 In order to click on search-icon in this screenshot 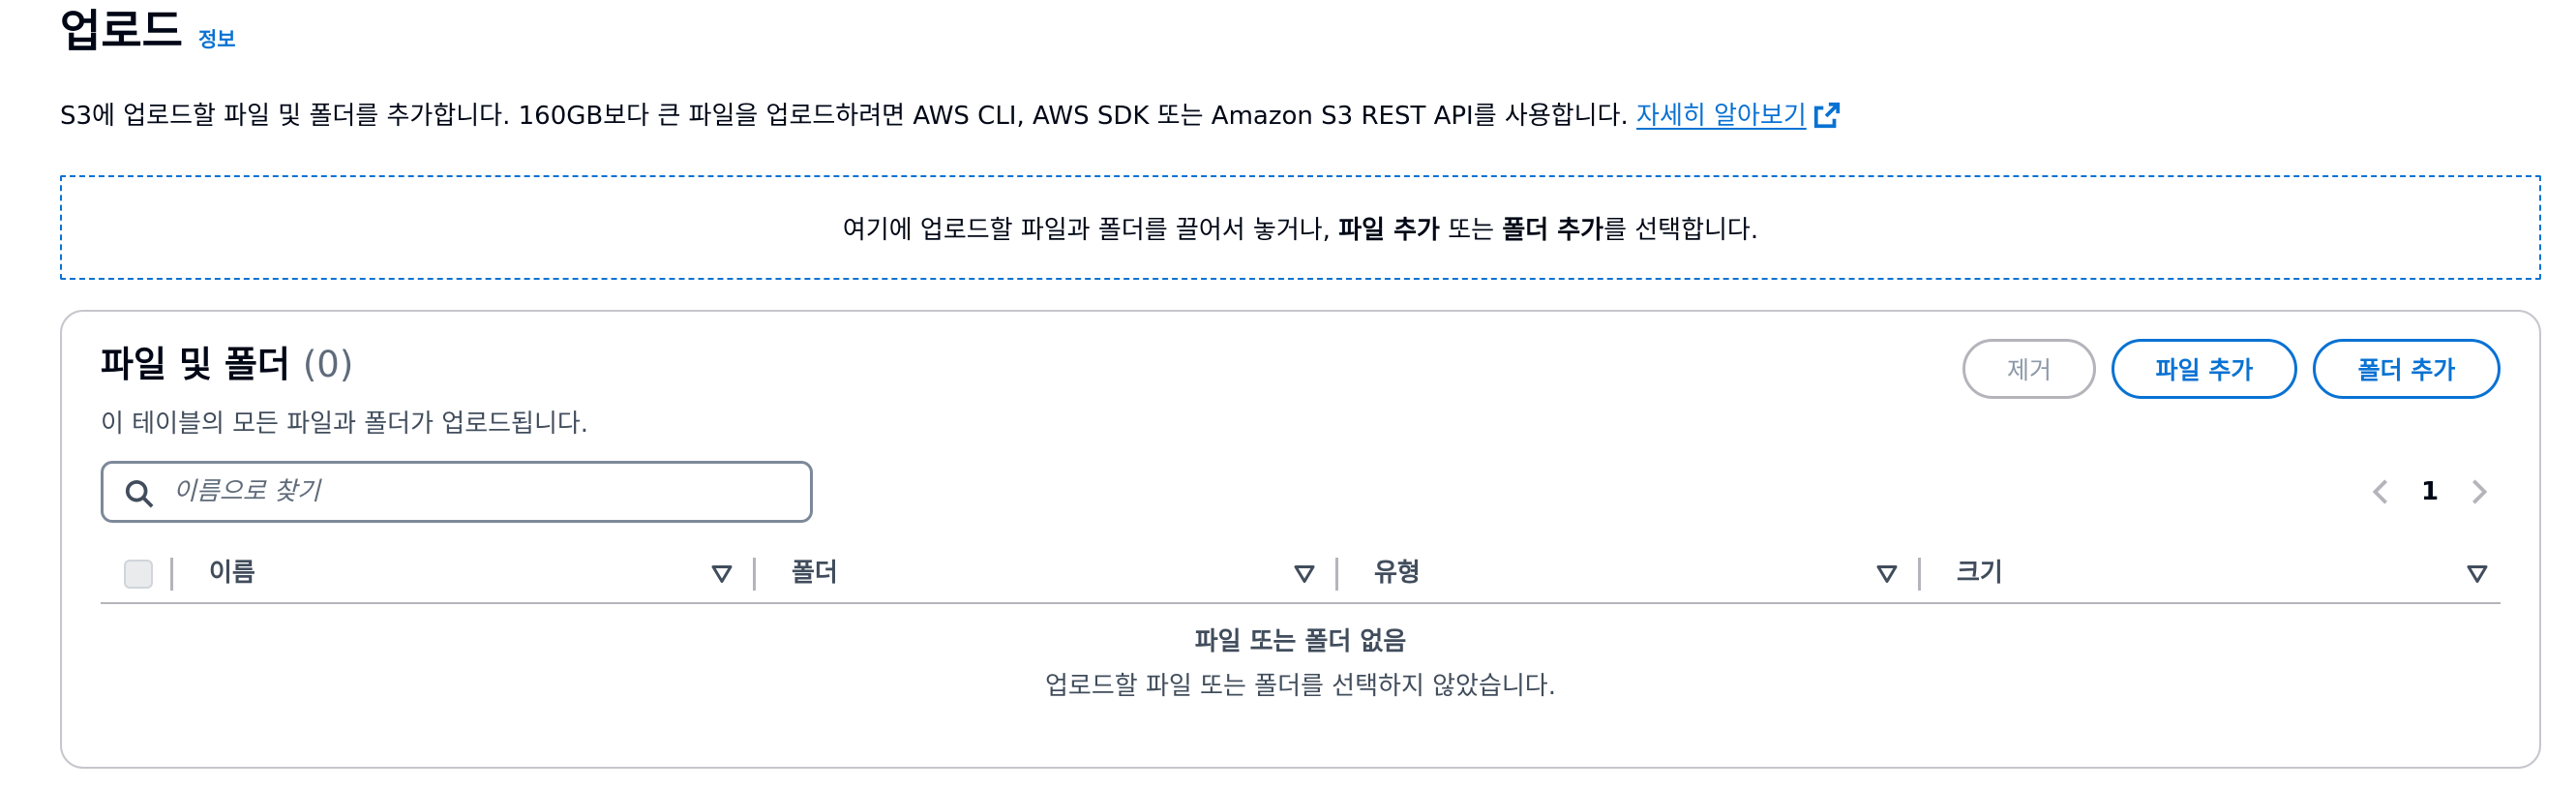, I will do `click(139, 493)`.